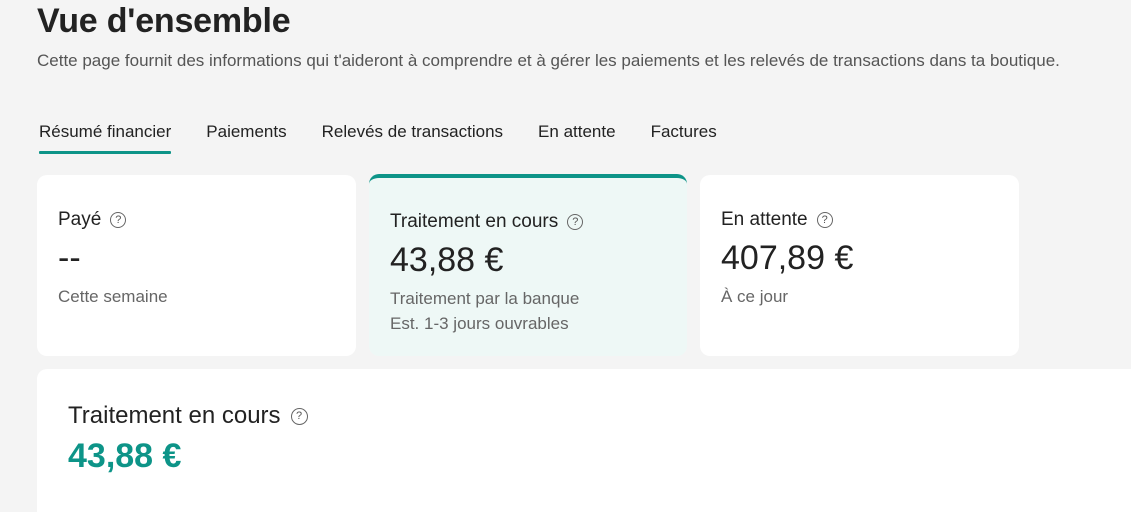 Image resolution: width=1131 pixels, height=512 pixels. I want to click on card-header: Payé ?, so click(92, 220).